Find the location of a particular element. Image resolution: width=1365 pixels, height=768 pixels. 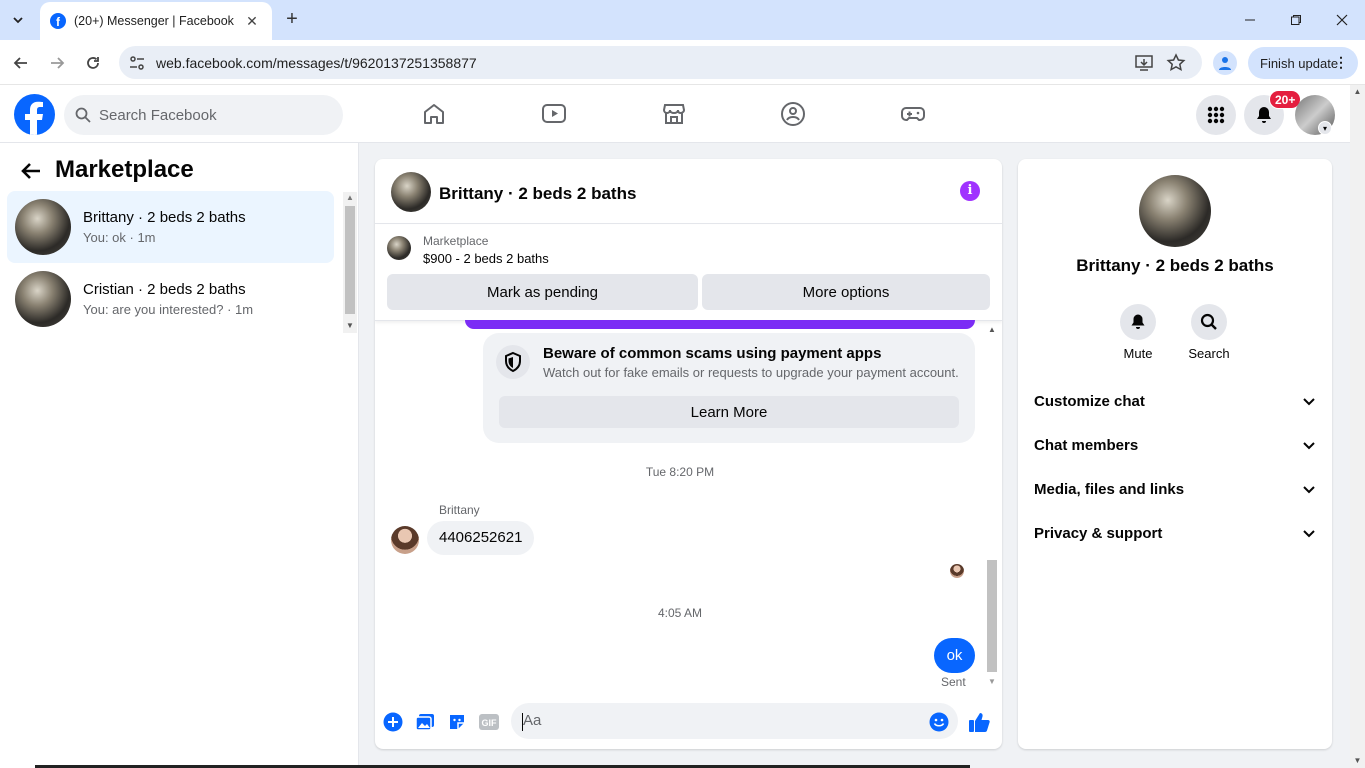

menu-button is located at coordinates (1216, 115).